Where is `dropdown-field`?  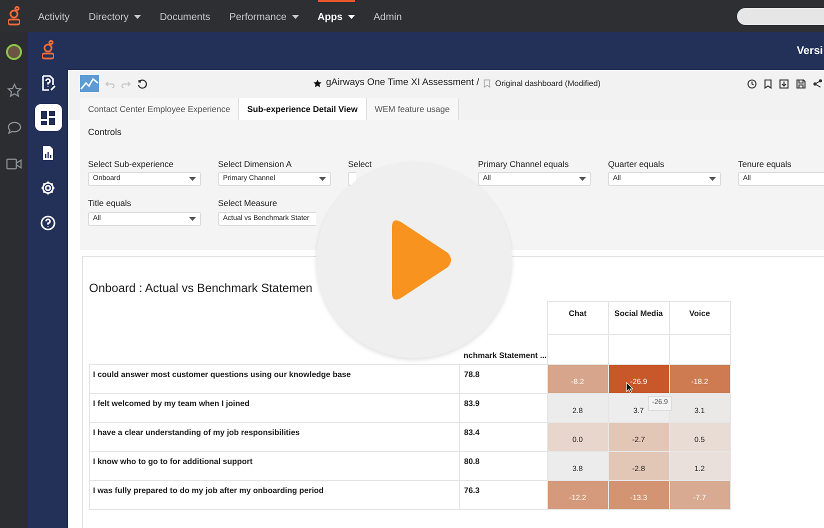 dropdown-field is located at coordinates (352, 179).